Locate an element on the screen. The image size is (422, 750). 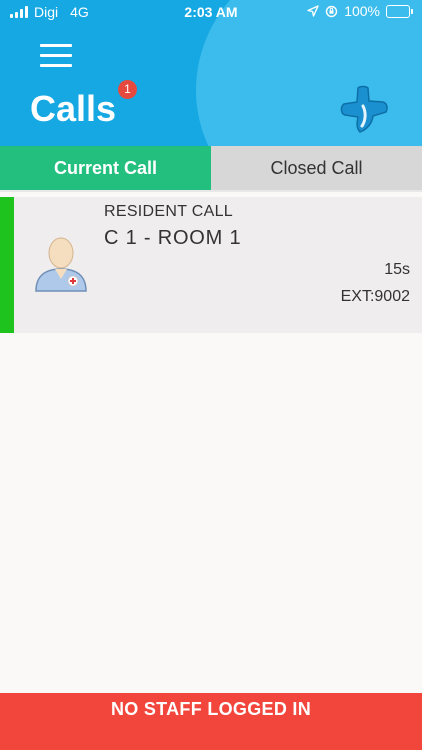
tab-current-call: Current Call is located at coordinates (105, 168).